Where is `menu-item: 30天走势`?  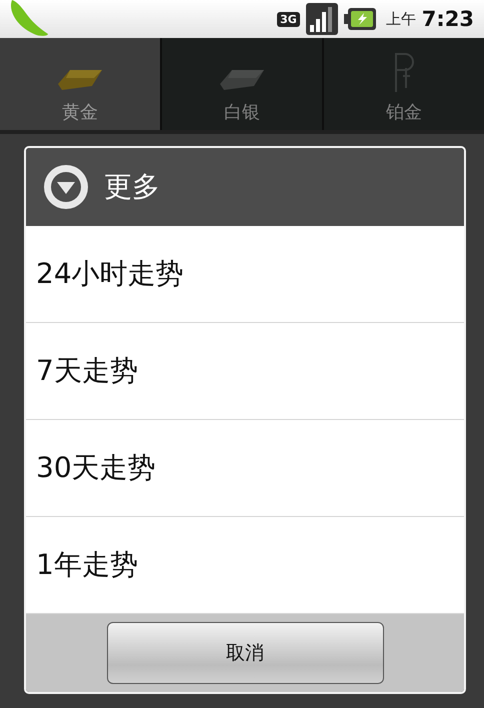
menu-item: 30天走势 is located at coordinates (245, 468).